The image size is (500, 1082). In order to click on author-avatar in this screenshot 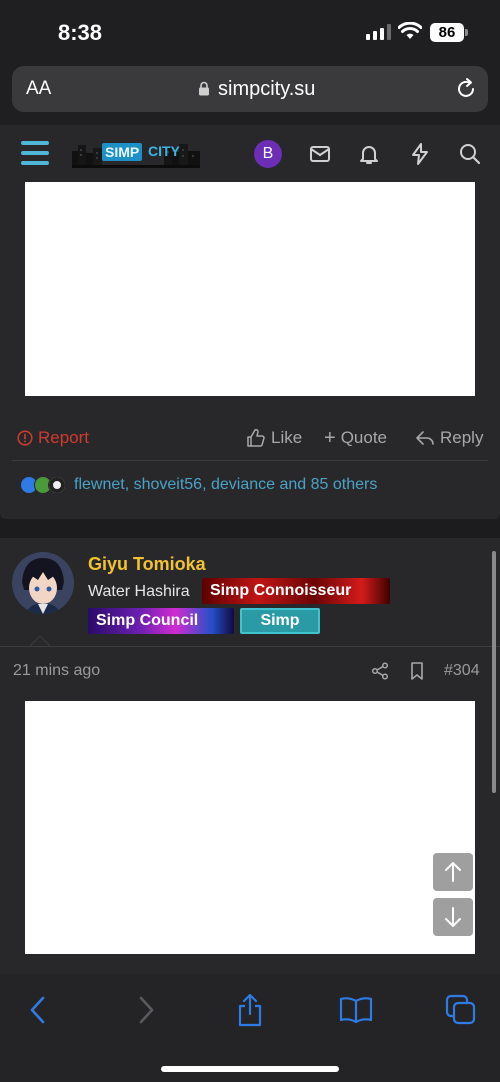, I will do `click(43, 583)`.